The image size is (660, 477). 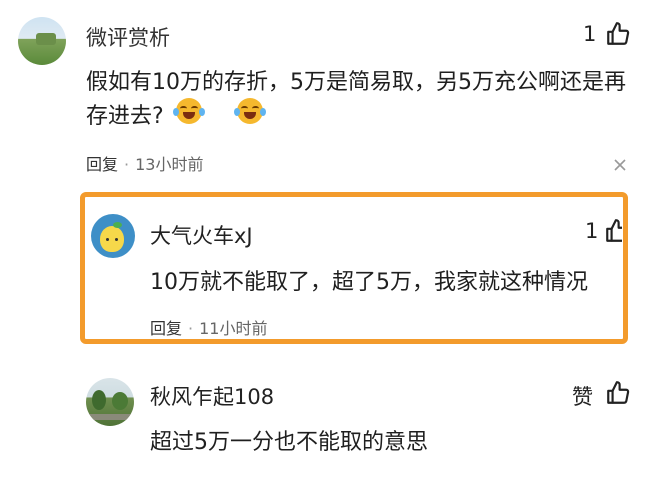 I want to click on like-button-label: 赞, so click(x=582, y=396).